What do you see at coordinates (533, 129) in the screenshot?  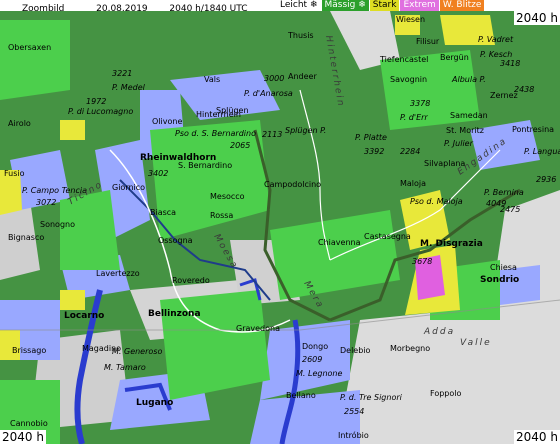 I see `place-label: Pontresina` at bounding box center [533, 129].